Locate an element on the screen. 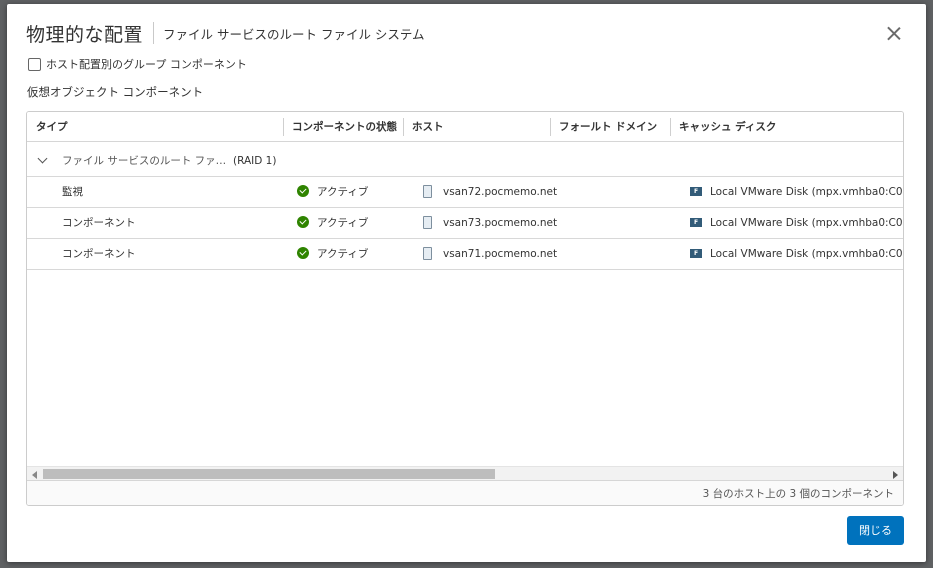  grid-header: タイプ コンポーネントの状態 ホスト フォールト ドメイン キャッシュ ディスク is located at coordinates (465, 127).